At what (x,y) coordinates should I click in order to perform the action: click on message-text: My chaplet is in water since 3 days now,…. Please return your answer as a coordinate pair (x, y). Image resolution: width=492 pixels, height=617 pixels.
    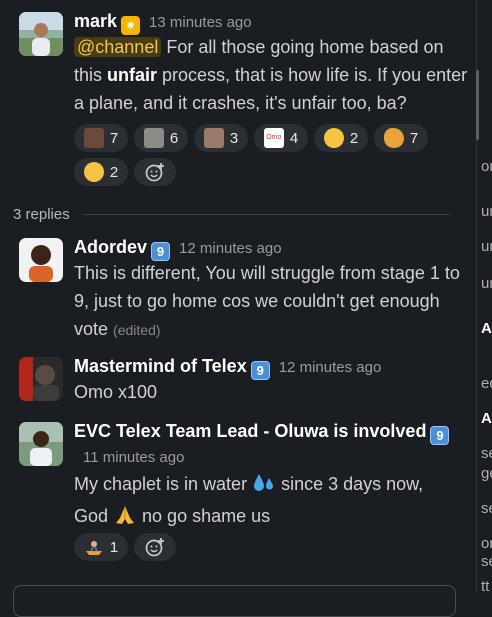
    Looking at the image, I should click on (271, 502).